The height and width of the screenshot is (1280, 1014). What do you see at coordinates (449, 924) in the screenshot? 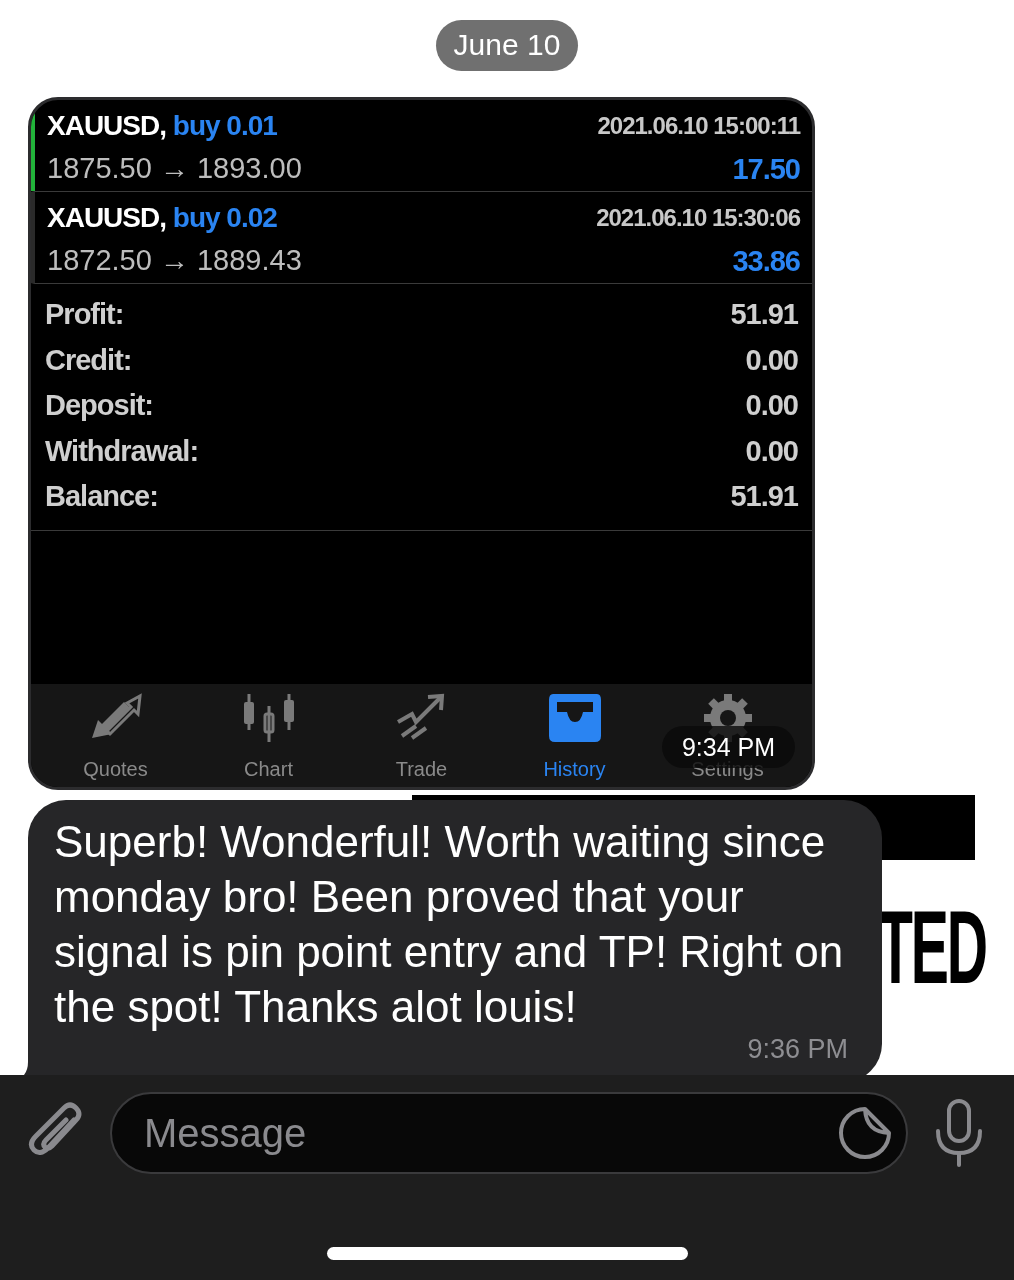
I see `message-text: Superb! Wonderful! Worth waiting since monday bro! Been proved that your signal is pin point entry and TP! Right on the spot! Thanks alot louis!` at bounding box center [449, 924].